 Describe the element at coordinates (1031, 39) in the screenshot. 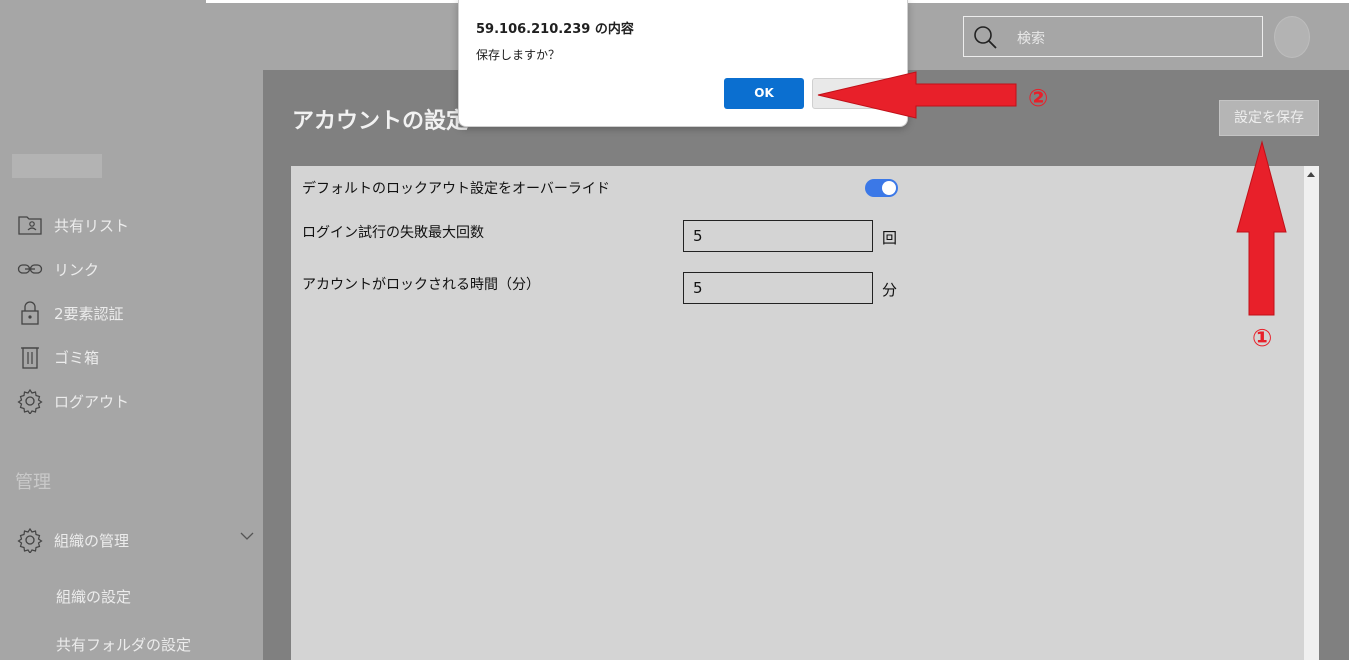

I see `search-placeholder: 検索` at that location.